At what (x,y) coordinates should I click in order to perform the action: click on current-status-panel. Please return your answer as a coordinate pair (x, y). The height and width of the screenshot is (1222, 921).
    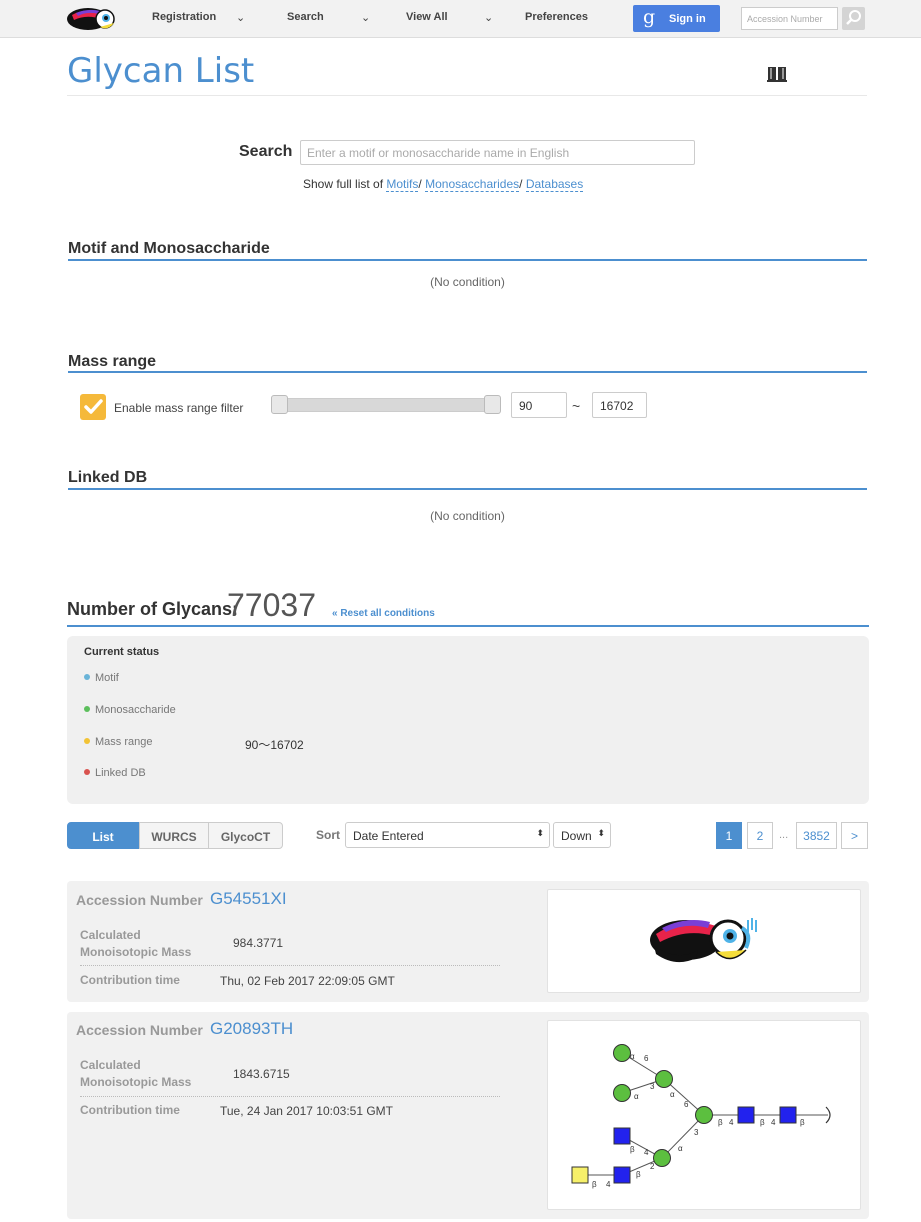
    Looking at the image, I should click on (468, 720).